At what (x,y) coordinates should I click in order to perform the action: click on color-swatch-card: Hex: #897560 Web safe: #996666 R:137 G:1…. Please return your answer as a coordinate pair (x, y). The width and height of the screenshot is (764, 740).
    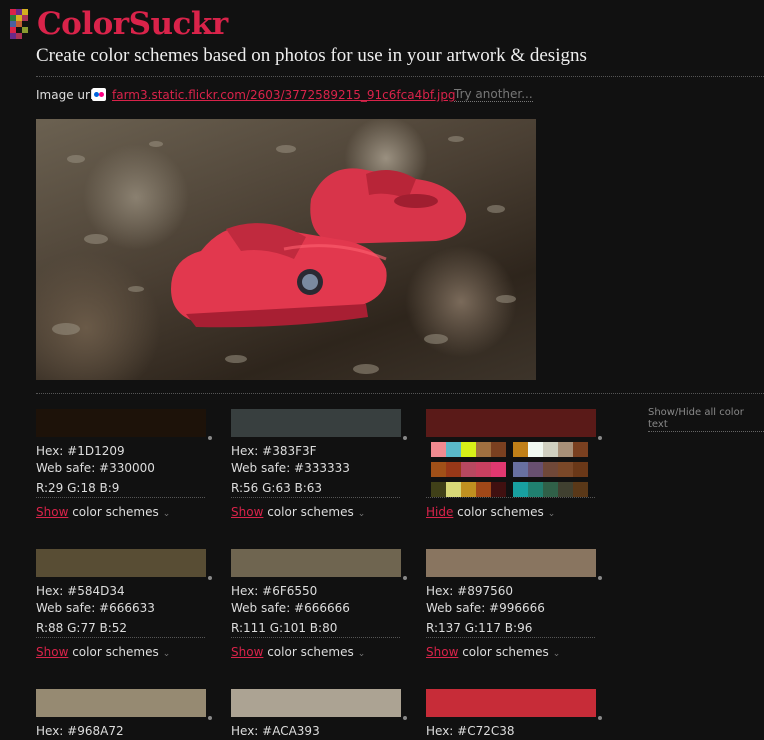
    Looking at the image, I should click on (514, 606).